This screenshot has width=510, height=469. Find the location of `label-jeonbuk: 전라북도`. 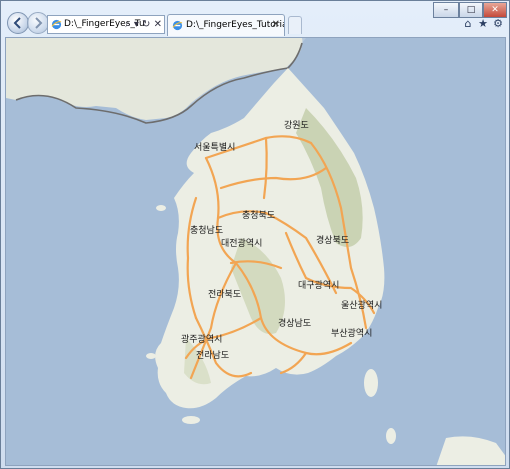

label-jeonbuk: 전라북도 is located at coordinates (224, 294).